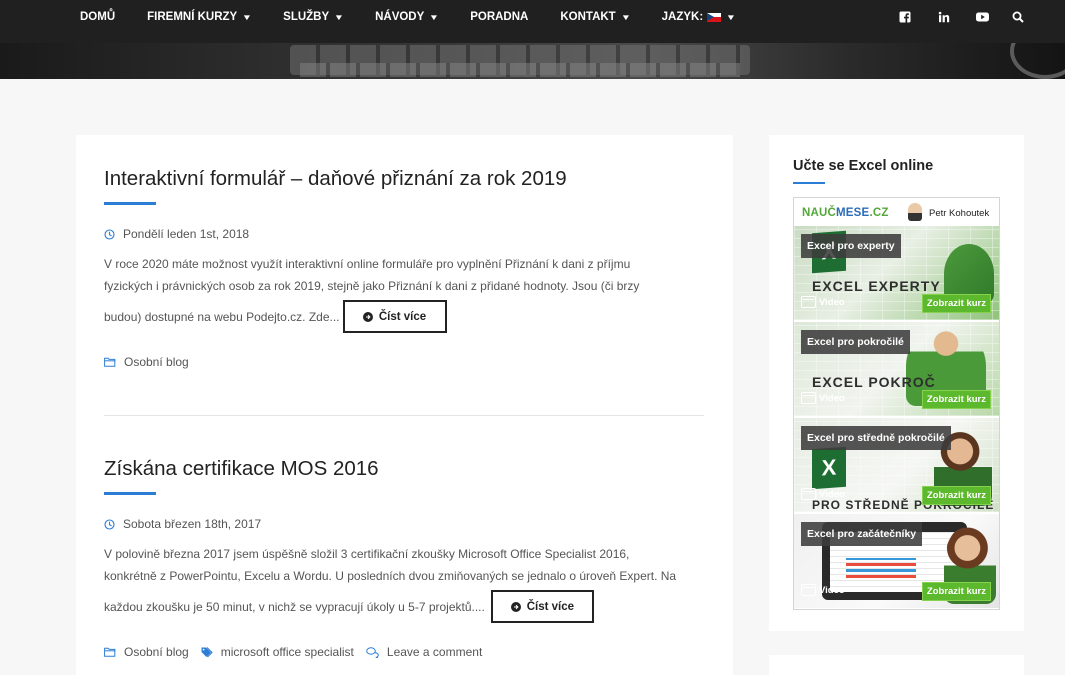 The height and width of the screenshot is (675, 1065). What do you see at coordinates (863, 166) in the screenshot?
I see `sidebar-title: Učte se Excel online` at bounding box center [863, 166].